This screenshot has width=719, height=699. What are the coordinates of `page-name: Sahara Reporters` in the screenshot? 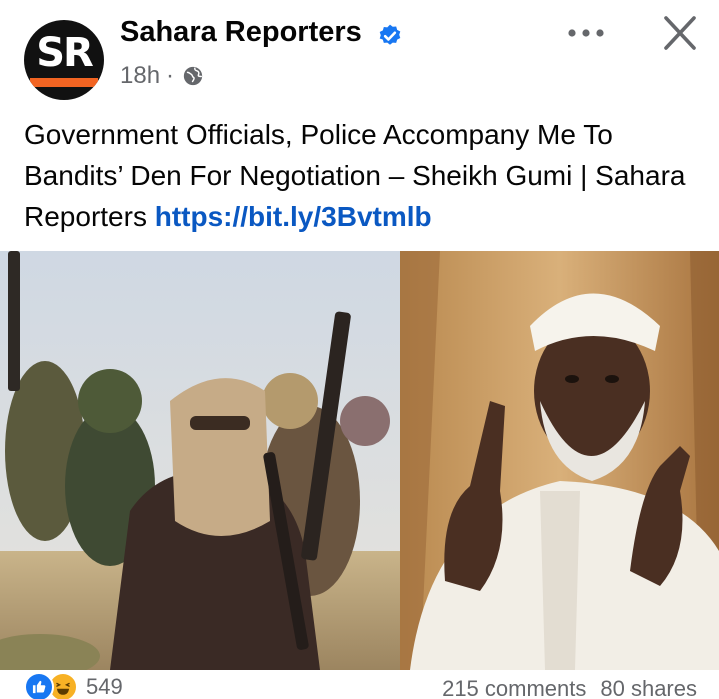 It's located at (241, 32).